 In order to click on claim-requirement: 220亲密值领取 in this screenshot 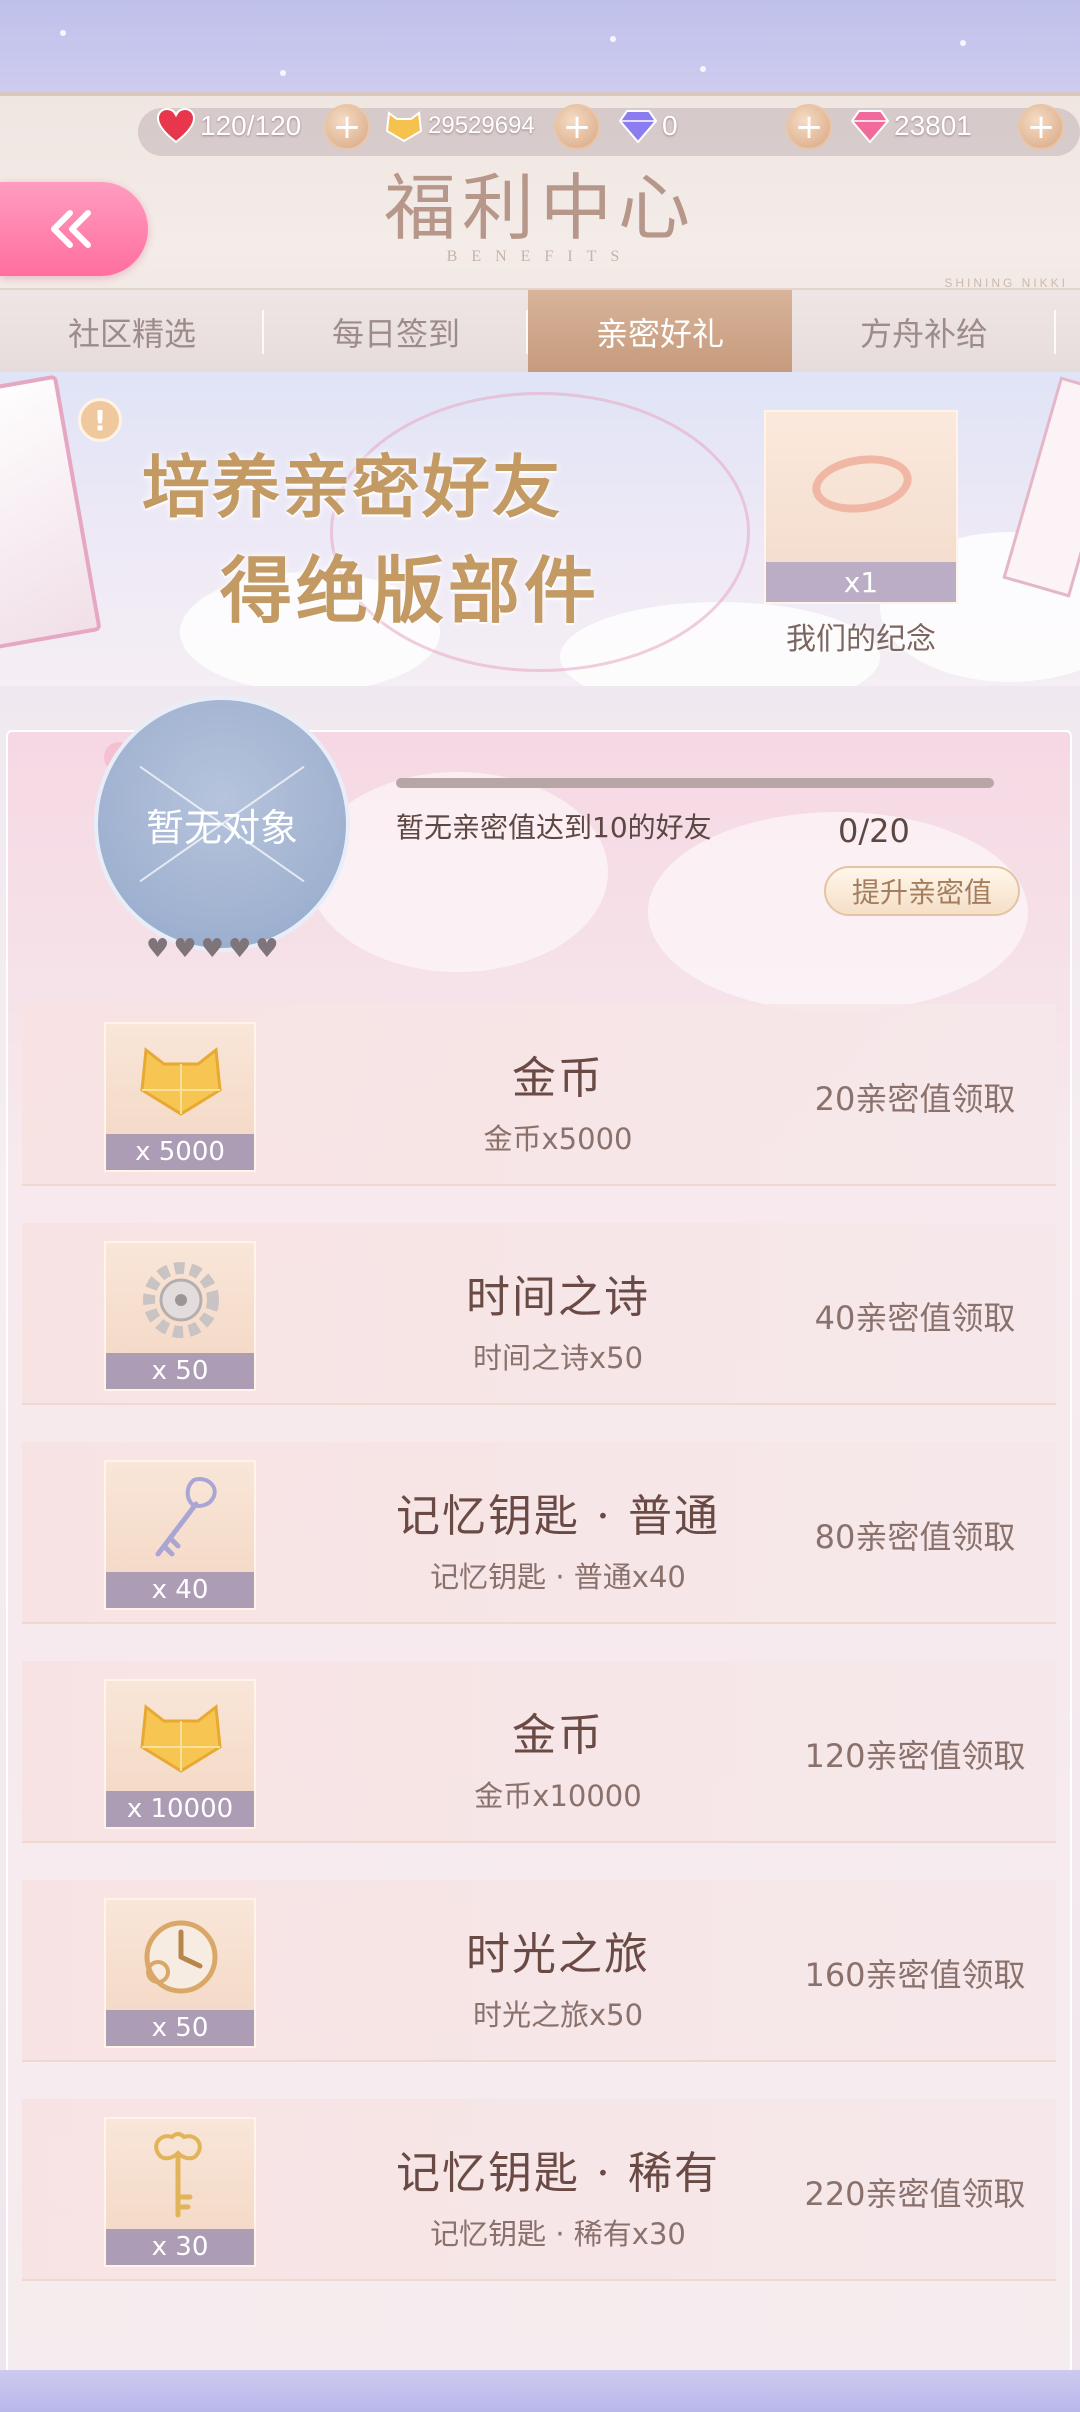, I will do `click(915, 2192)`.